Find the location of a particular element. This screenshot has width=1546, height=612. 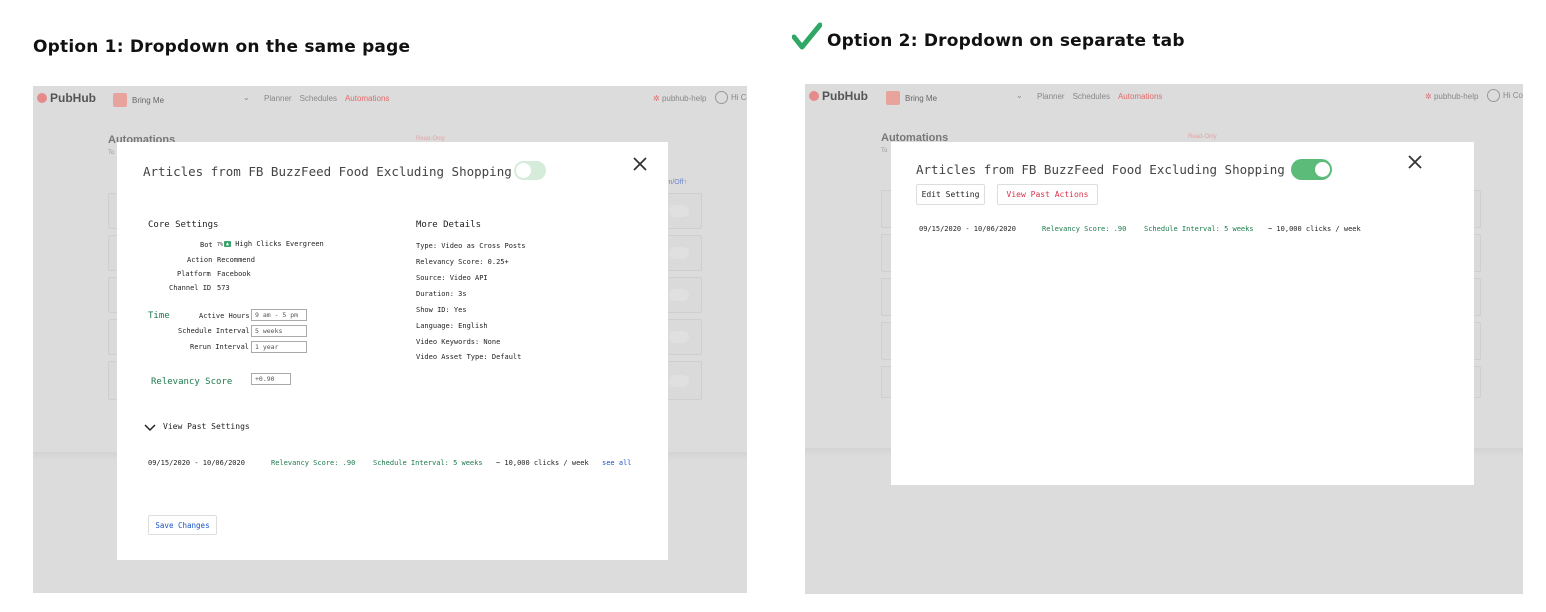

see-all-link: see all is located at coordinates (617, 463).